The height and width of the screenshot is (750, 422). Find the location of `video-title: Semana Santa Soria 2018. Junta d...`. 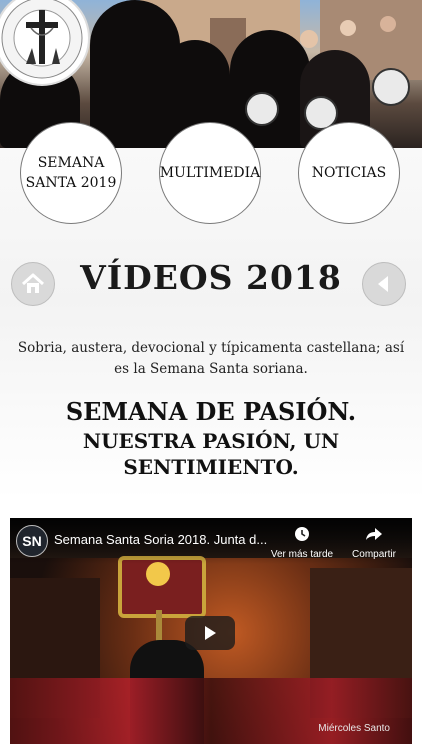

video-title: Semana Santa Soria 2018. Junta d... is located at coordinates (164, 539).